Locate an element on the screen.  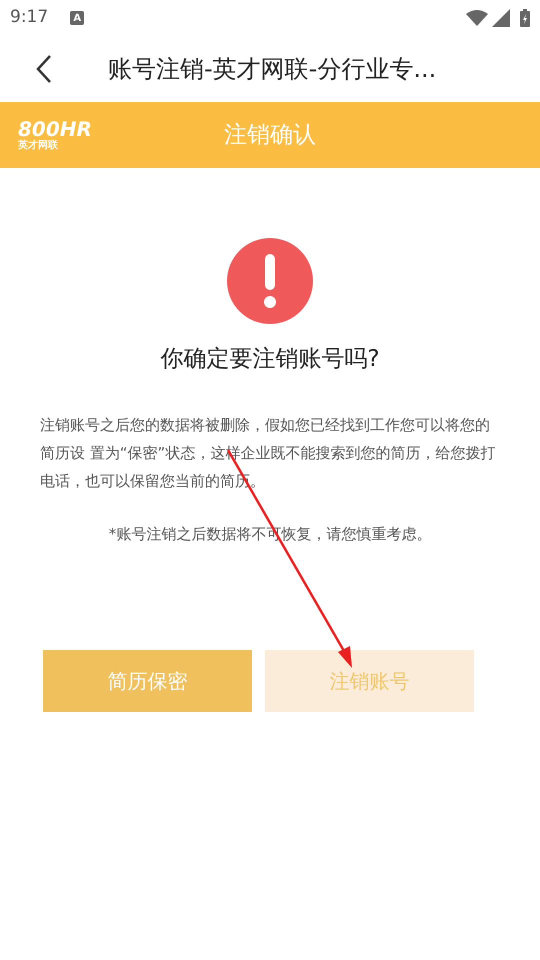
confirm-question: 你确定要注销账号吗? is located at coordinates (270, 359).